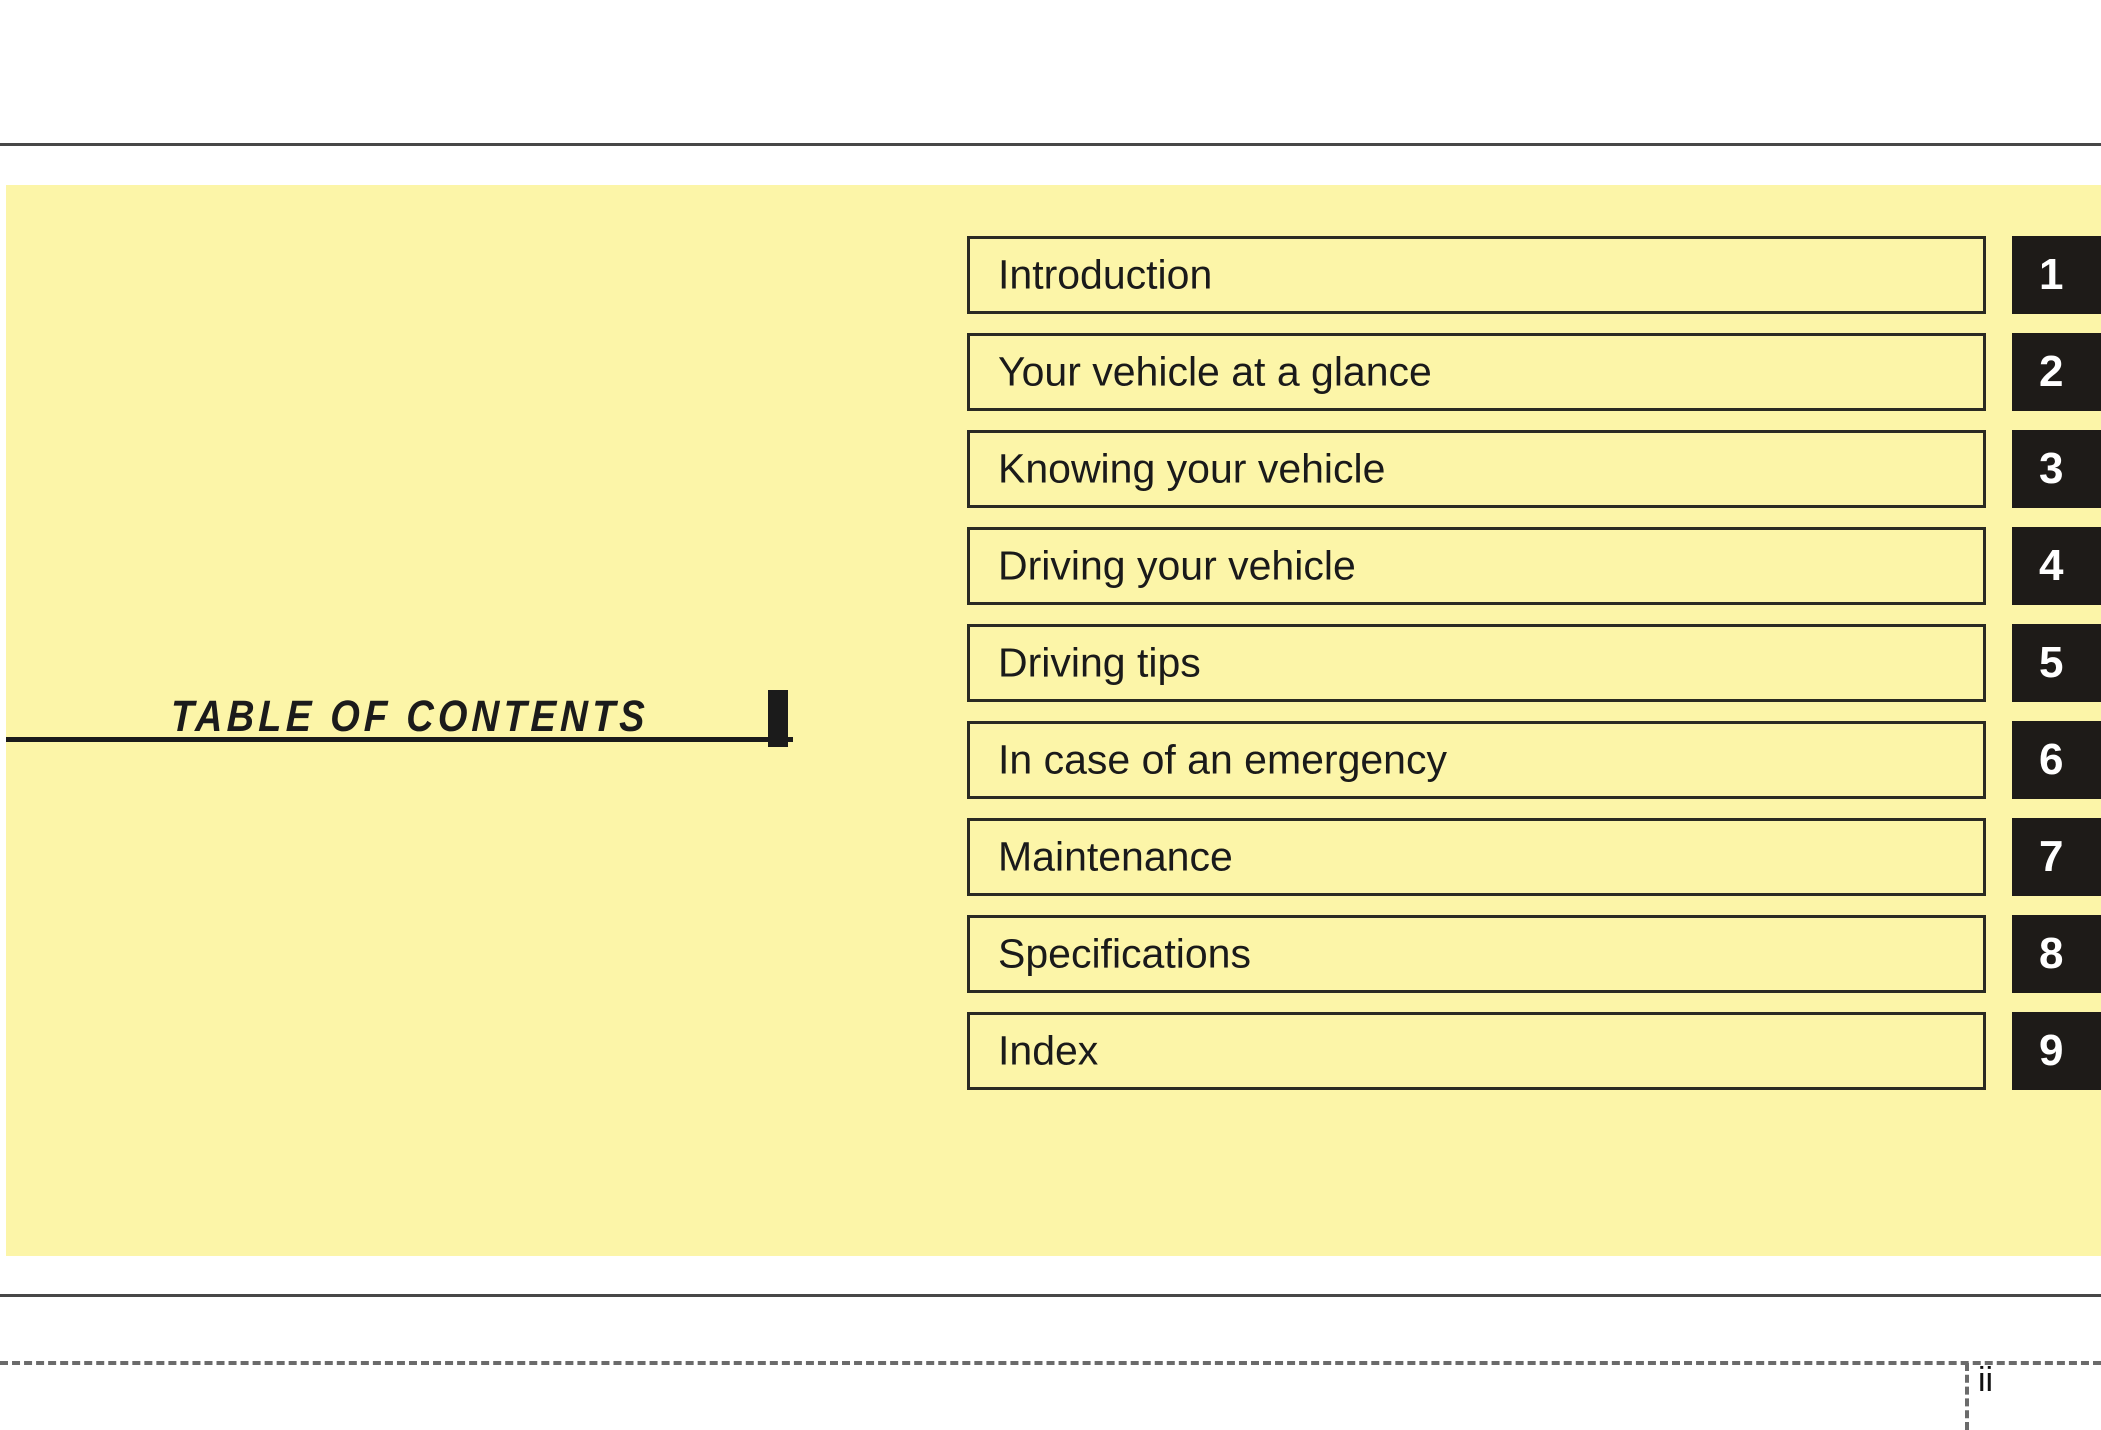 The height and width of the screenshot is (1430, 2101). Describe the element at coordinates (2051, 953) in the screenshot. I see `chapter-tab-number: 8` at that location.